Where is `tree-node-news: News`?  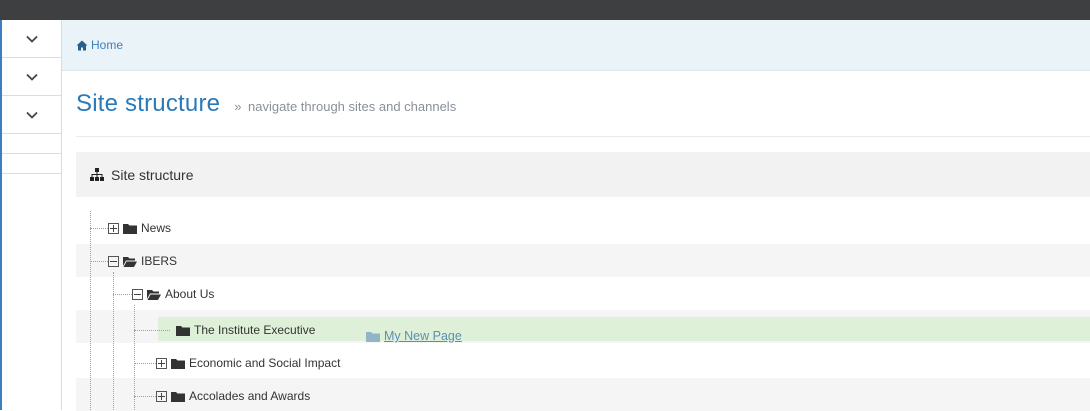 tree-node-news: News is located at coordinates (139, 228).